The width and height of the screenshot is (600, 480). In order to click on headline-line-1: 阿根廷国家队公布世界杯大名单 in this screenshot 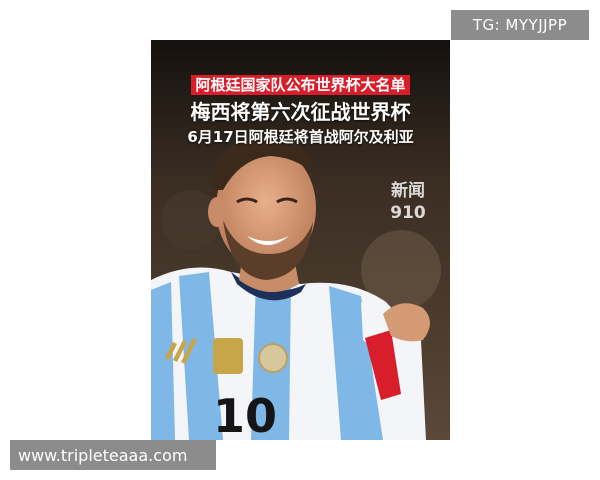, I will do `click(300, 84)`.